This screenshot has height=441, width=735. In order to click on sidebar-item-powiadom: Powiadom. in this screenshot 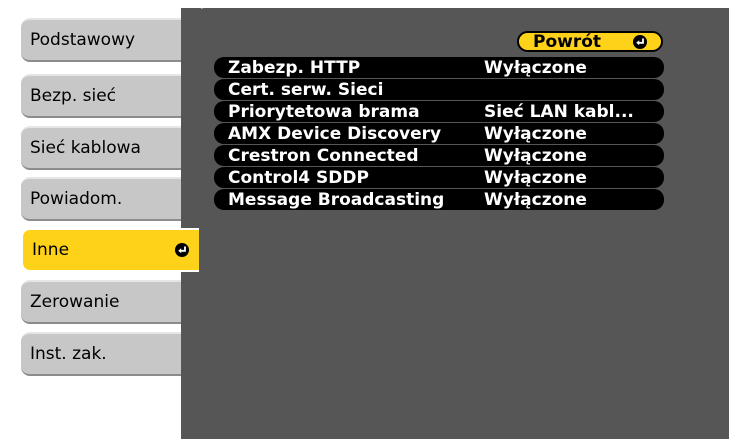, I will do `click(106, 199)`.